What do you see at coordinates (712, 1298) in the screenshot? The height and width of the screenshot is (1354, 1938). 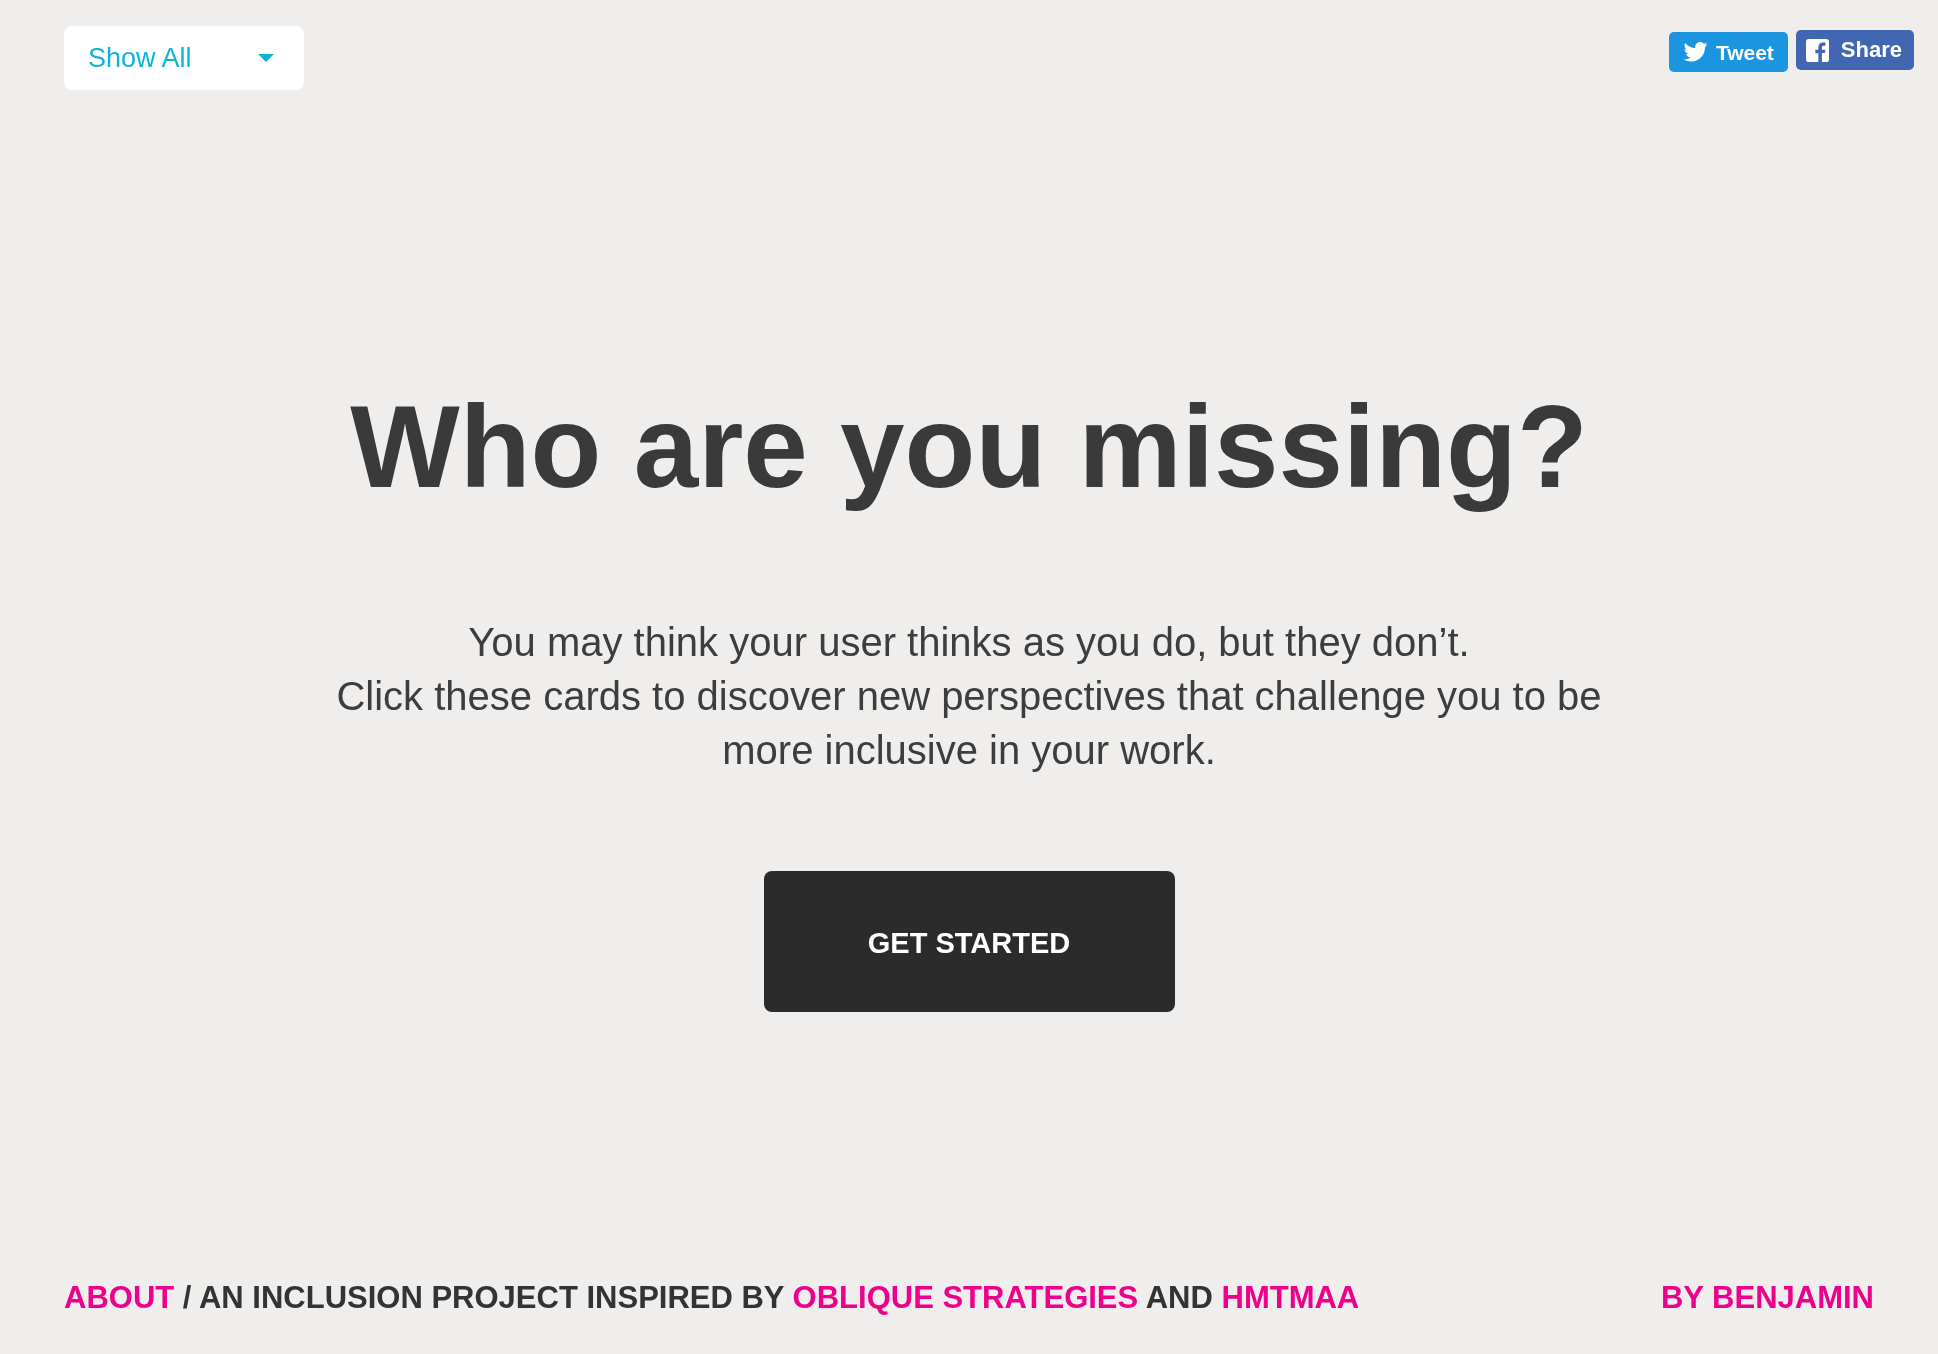 I see `footer-credits: ABOUT / AN INCLUSION PROJECT INSPIRED BY OBLIQUE STRATEGIES AND HMTMAA` at bounding box center [712, 1298].